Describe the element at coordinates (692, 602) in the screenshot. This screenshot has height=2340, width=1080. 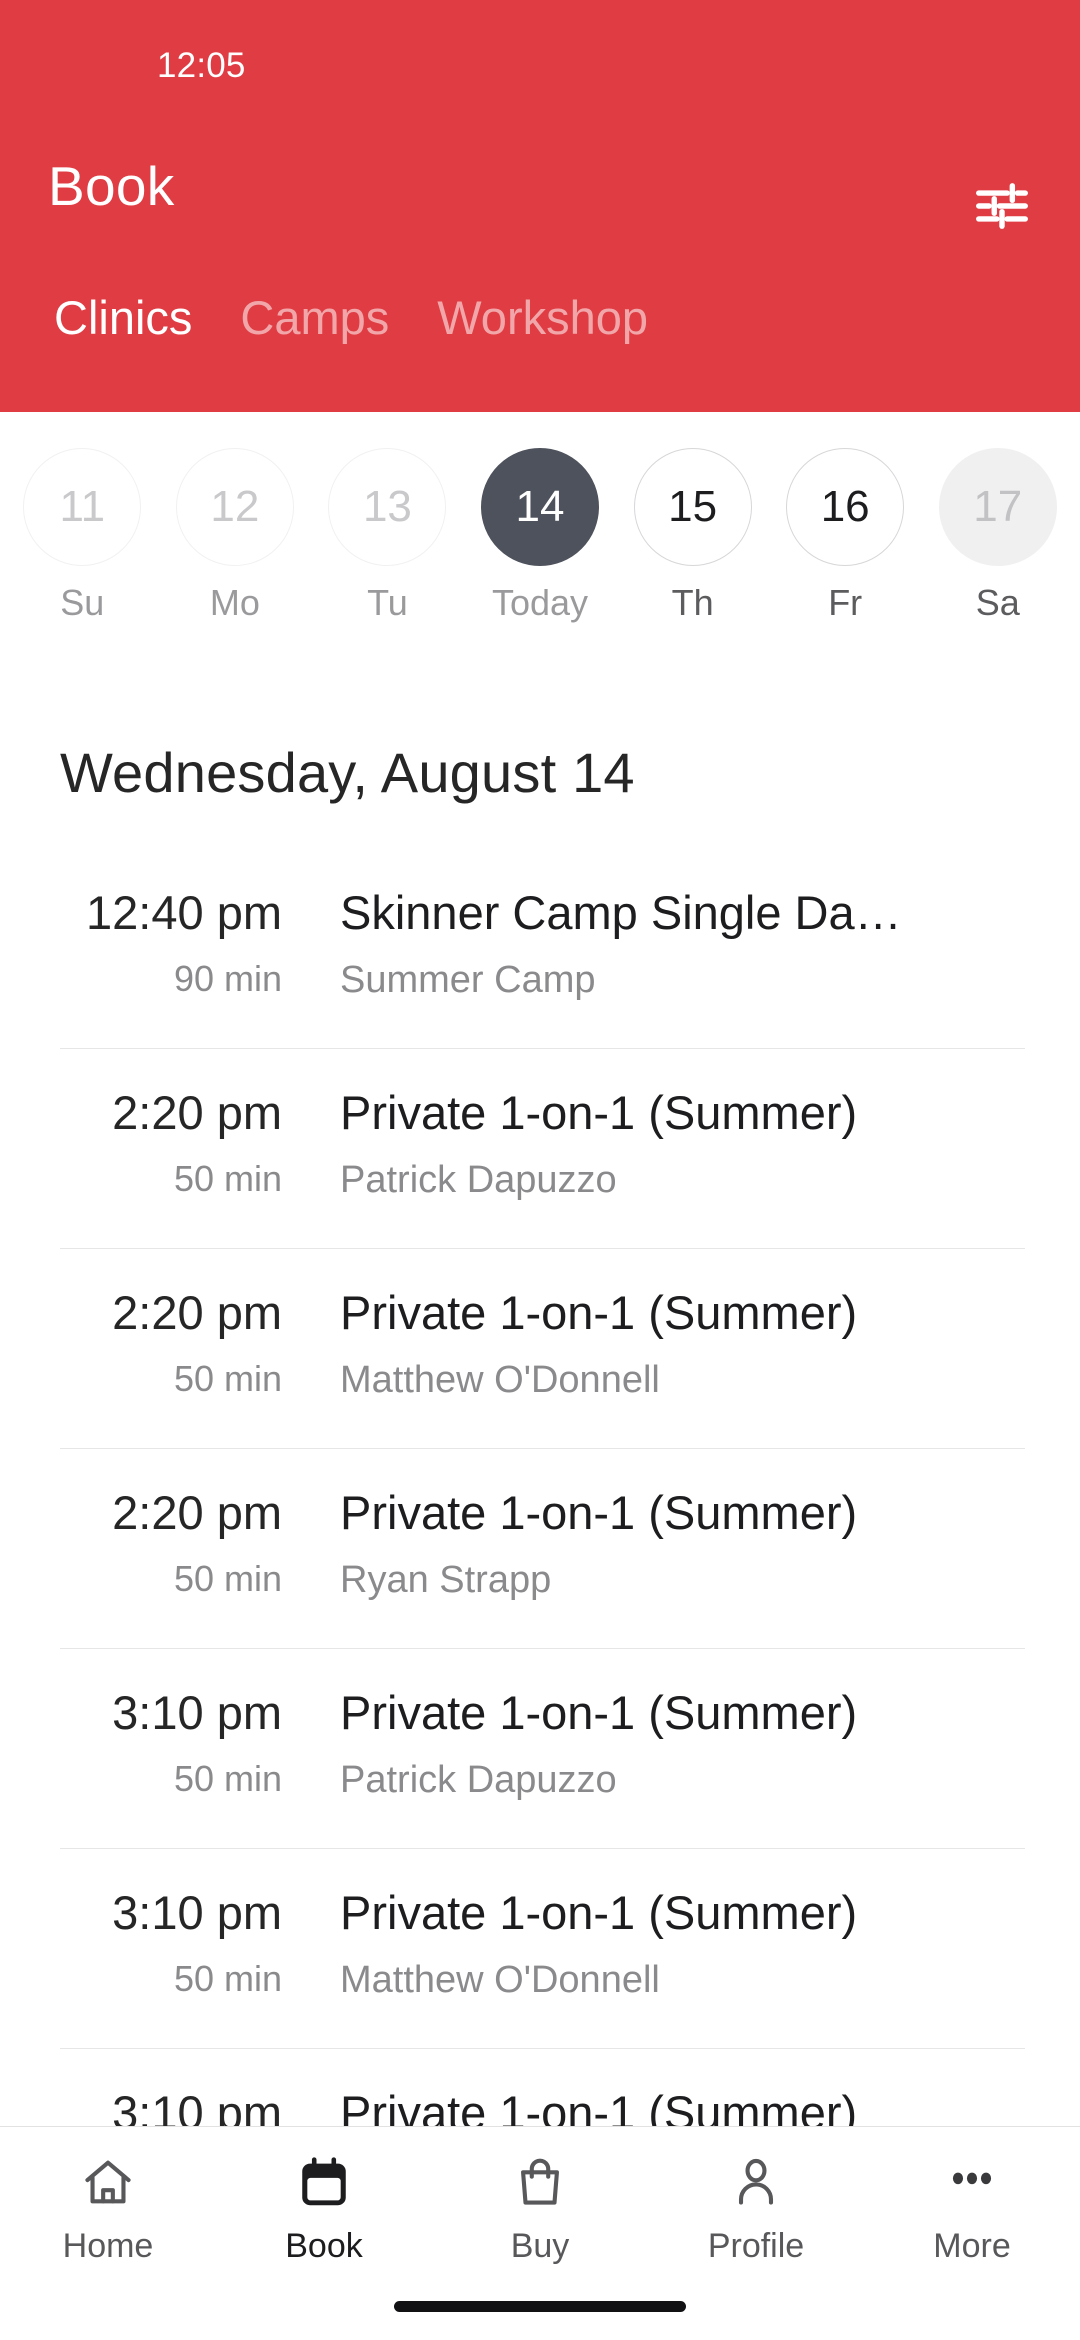
I see `date-weekday: Th` at that location.